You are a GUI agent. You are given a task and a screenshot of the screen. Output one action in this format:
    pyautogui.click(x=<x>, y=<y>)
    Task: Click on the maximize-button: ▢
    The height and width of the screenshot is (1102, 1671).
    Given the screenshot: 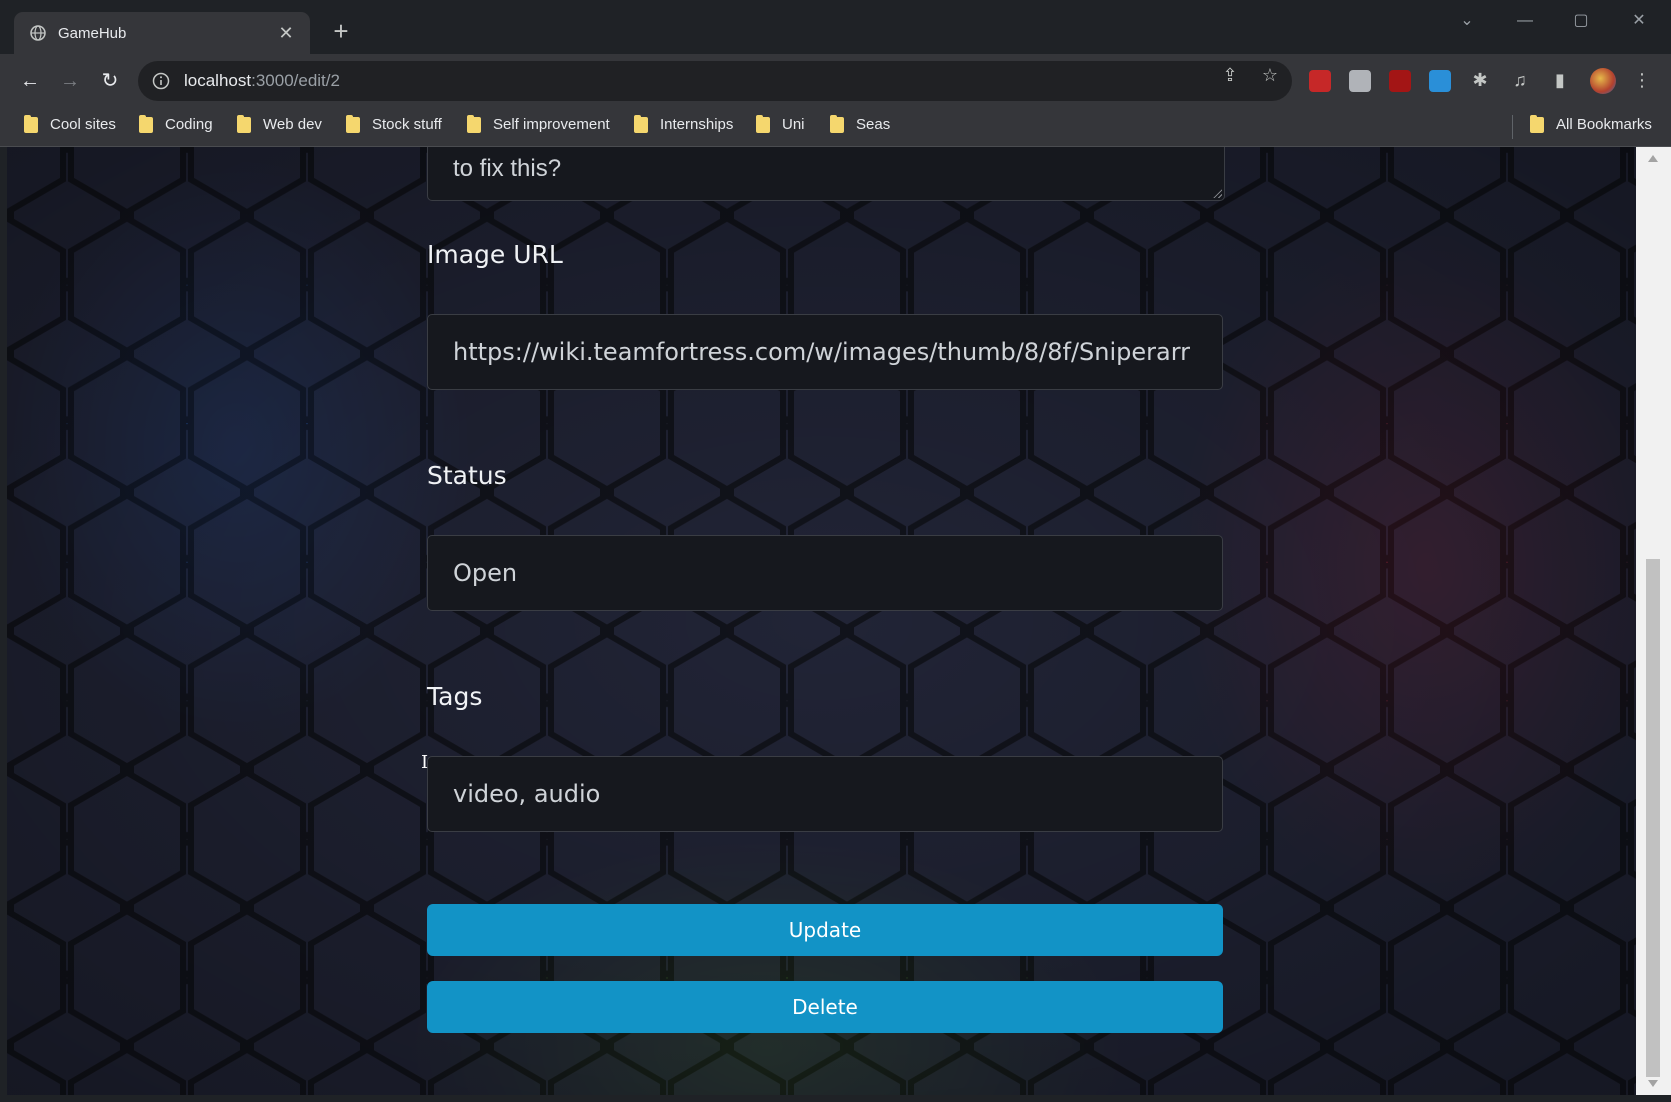 What is the action you would take?
    pyautogui.click(x=1581, y=21)
    